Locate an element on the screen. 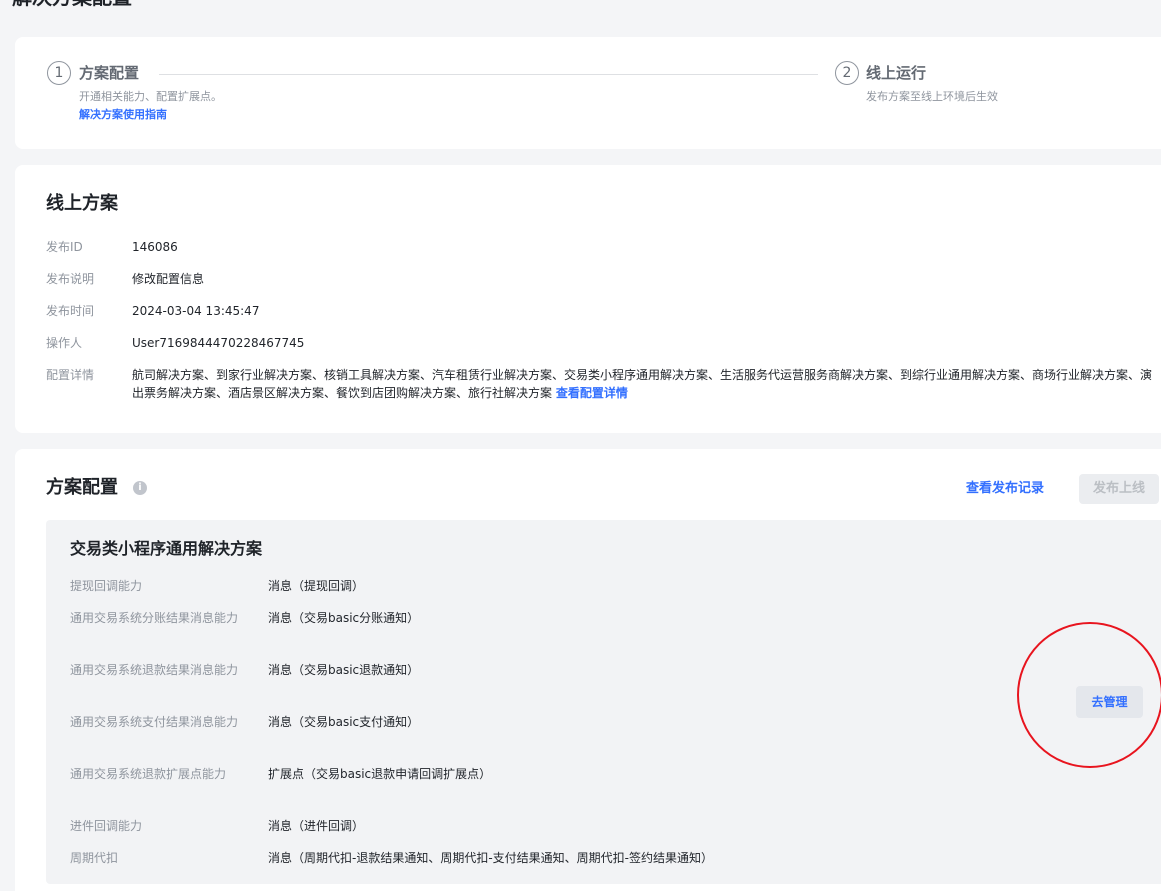 The height and width of the screenshot is (891, 1161). step-2-desc: 发布方案至线上环境后生效 is located at coordinates (932, 96).